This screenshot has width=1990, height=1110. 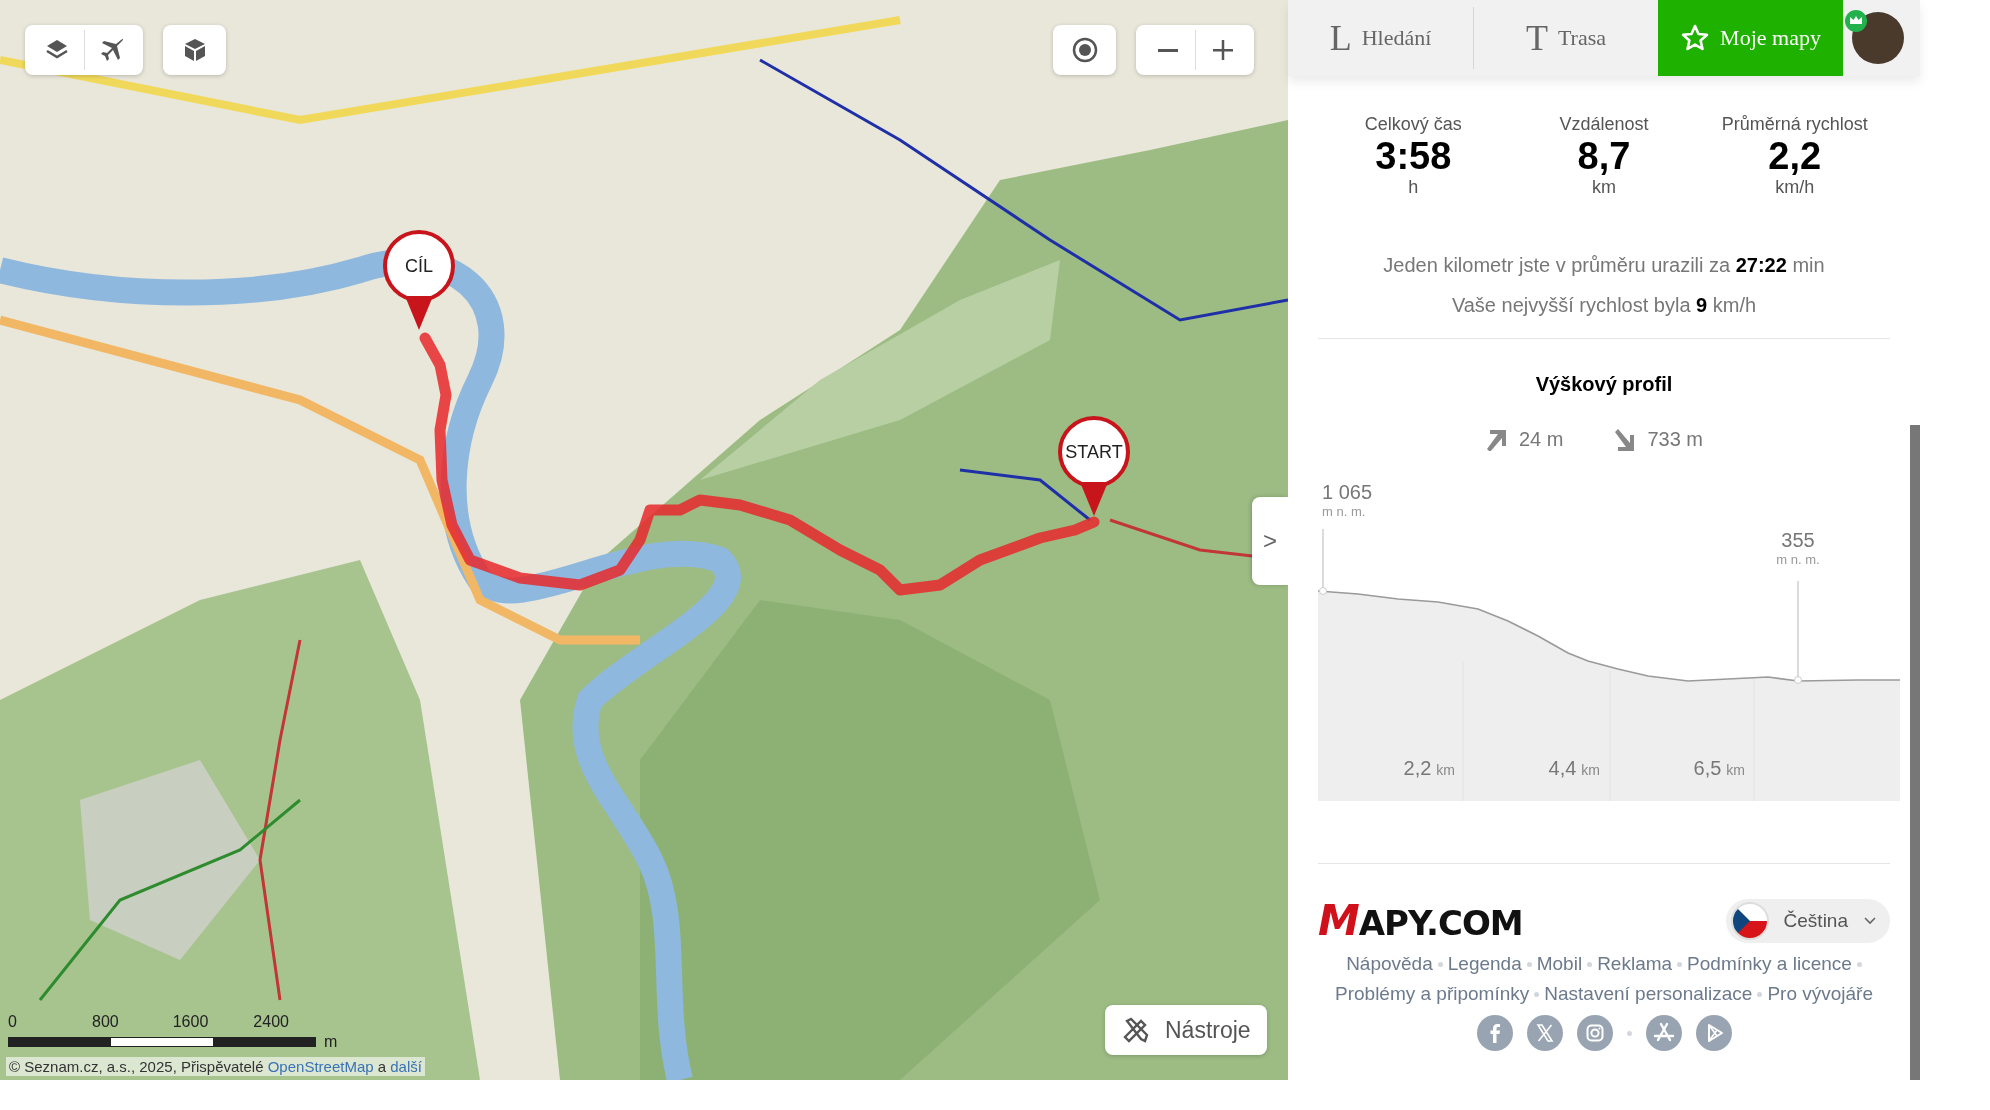 I want to click on scale-label: 1600, so click(x=191, y=1022).